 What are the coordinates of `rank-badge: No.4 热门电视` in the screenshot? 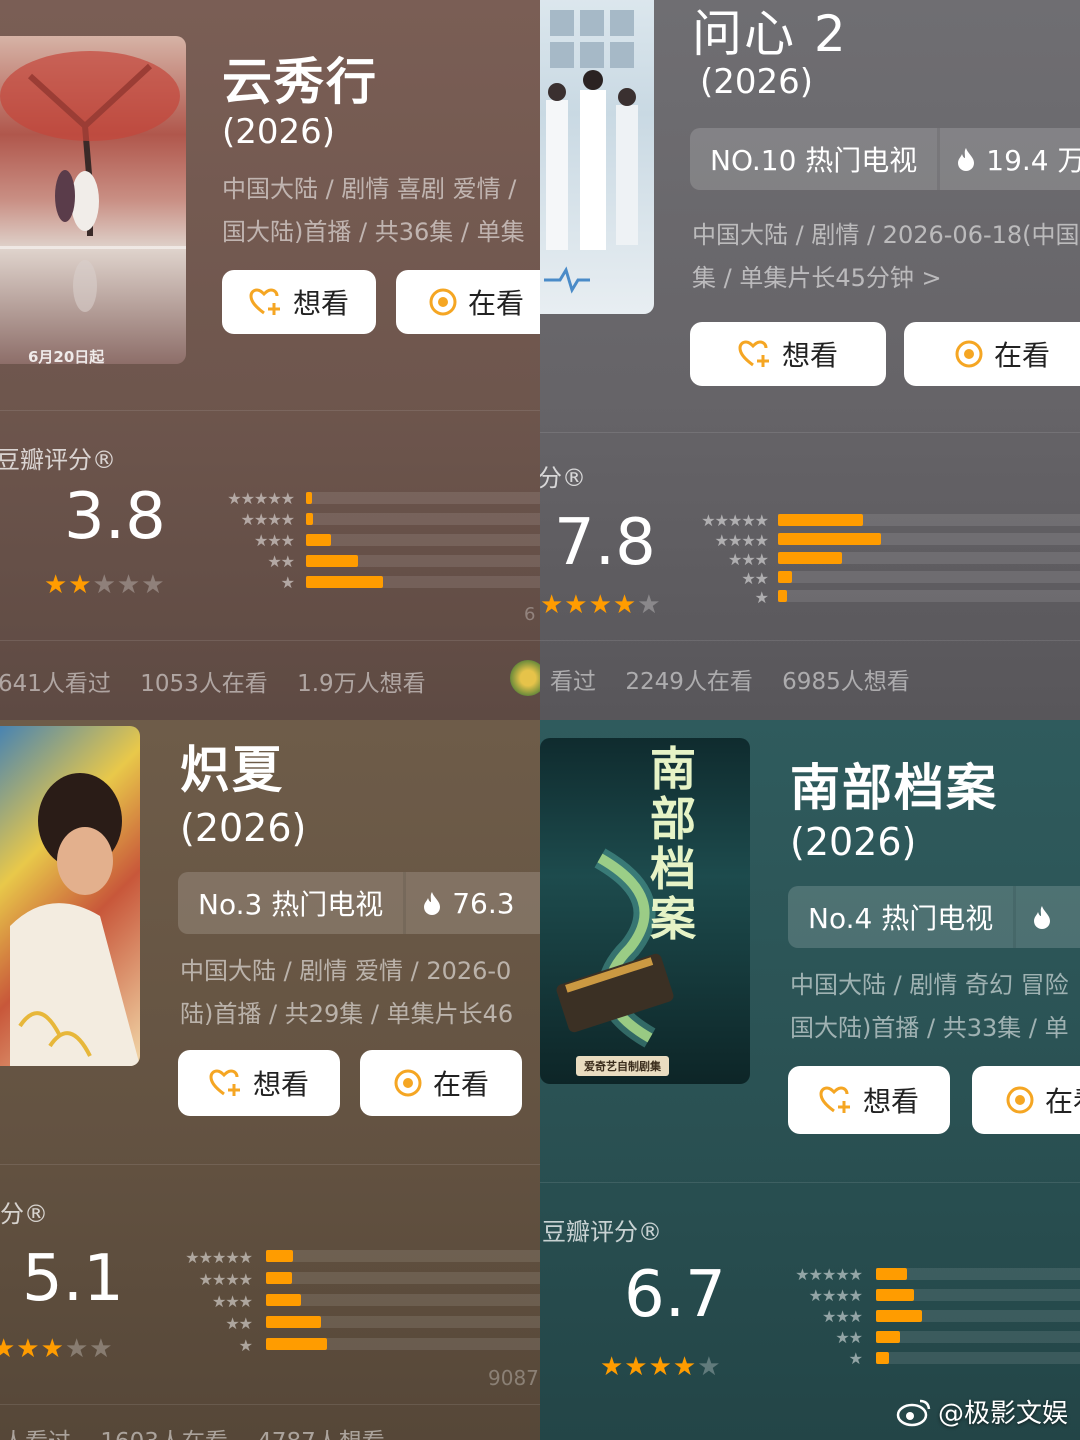 It's located at (934, 917).